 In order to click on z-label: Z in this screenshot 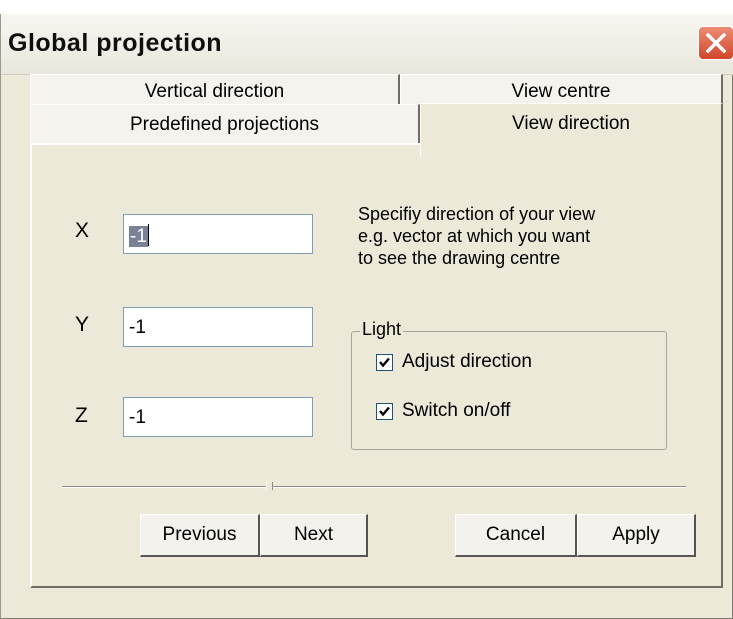, I will do `click(81, 415)`.